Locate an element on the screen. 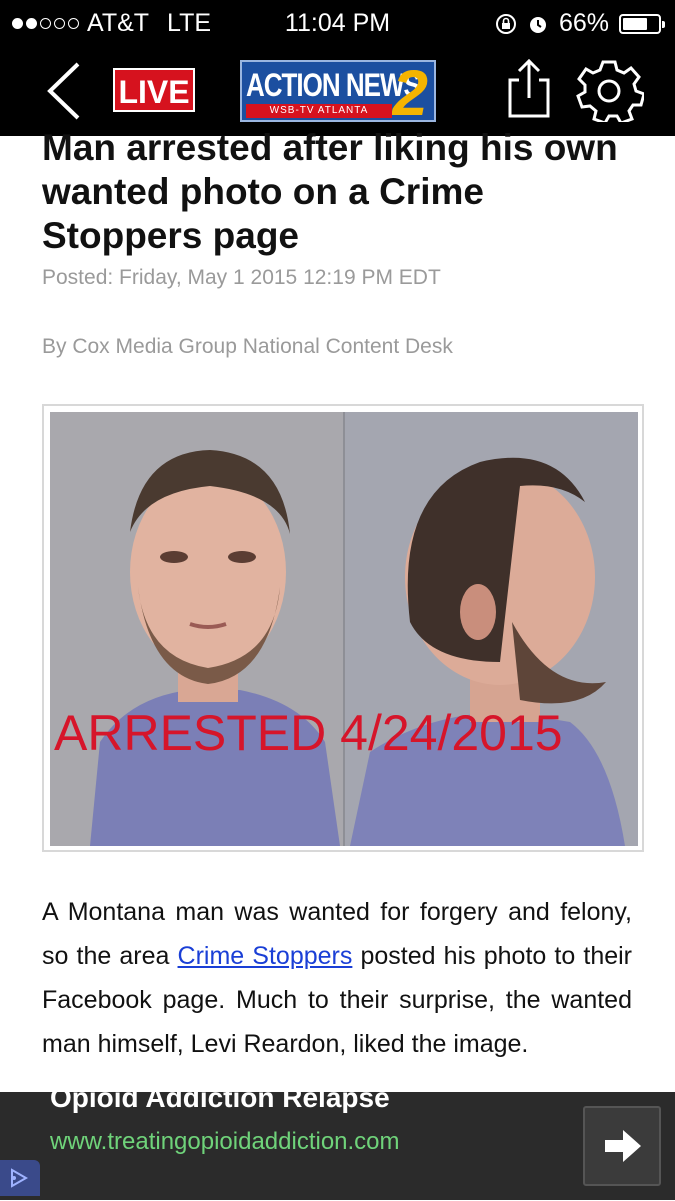 The height and width of the screenshot is (1201, 675). status-bar: AT&T LTE 11:04 PM 66% is located at coordinates (337, 23).